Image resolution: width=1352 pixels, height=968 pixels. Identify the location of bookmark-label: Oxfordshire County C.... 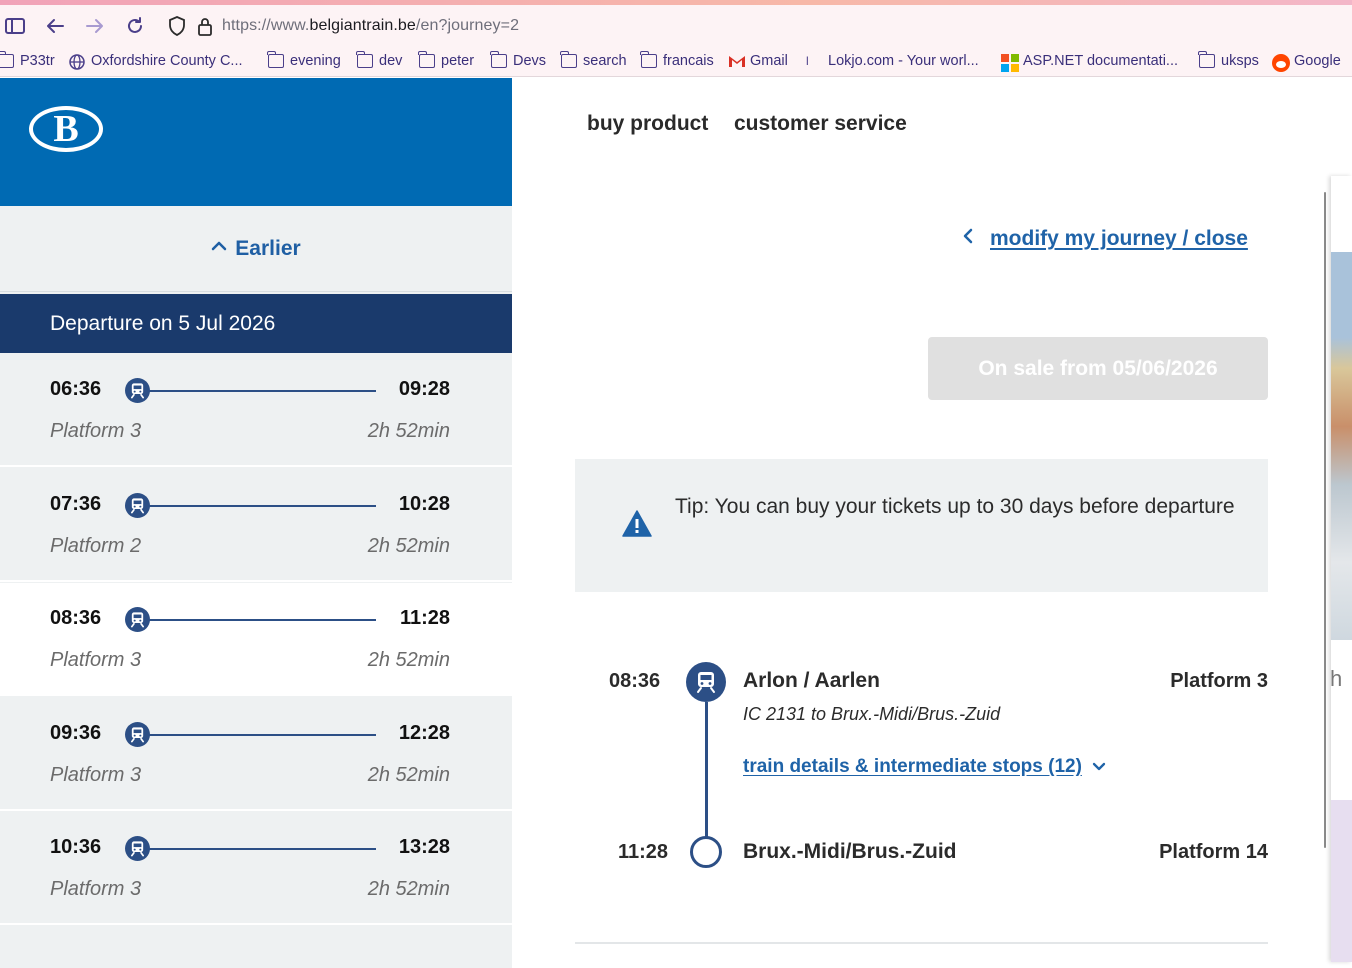
(167, 61).